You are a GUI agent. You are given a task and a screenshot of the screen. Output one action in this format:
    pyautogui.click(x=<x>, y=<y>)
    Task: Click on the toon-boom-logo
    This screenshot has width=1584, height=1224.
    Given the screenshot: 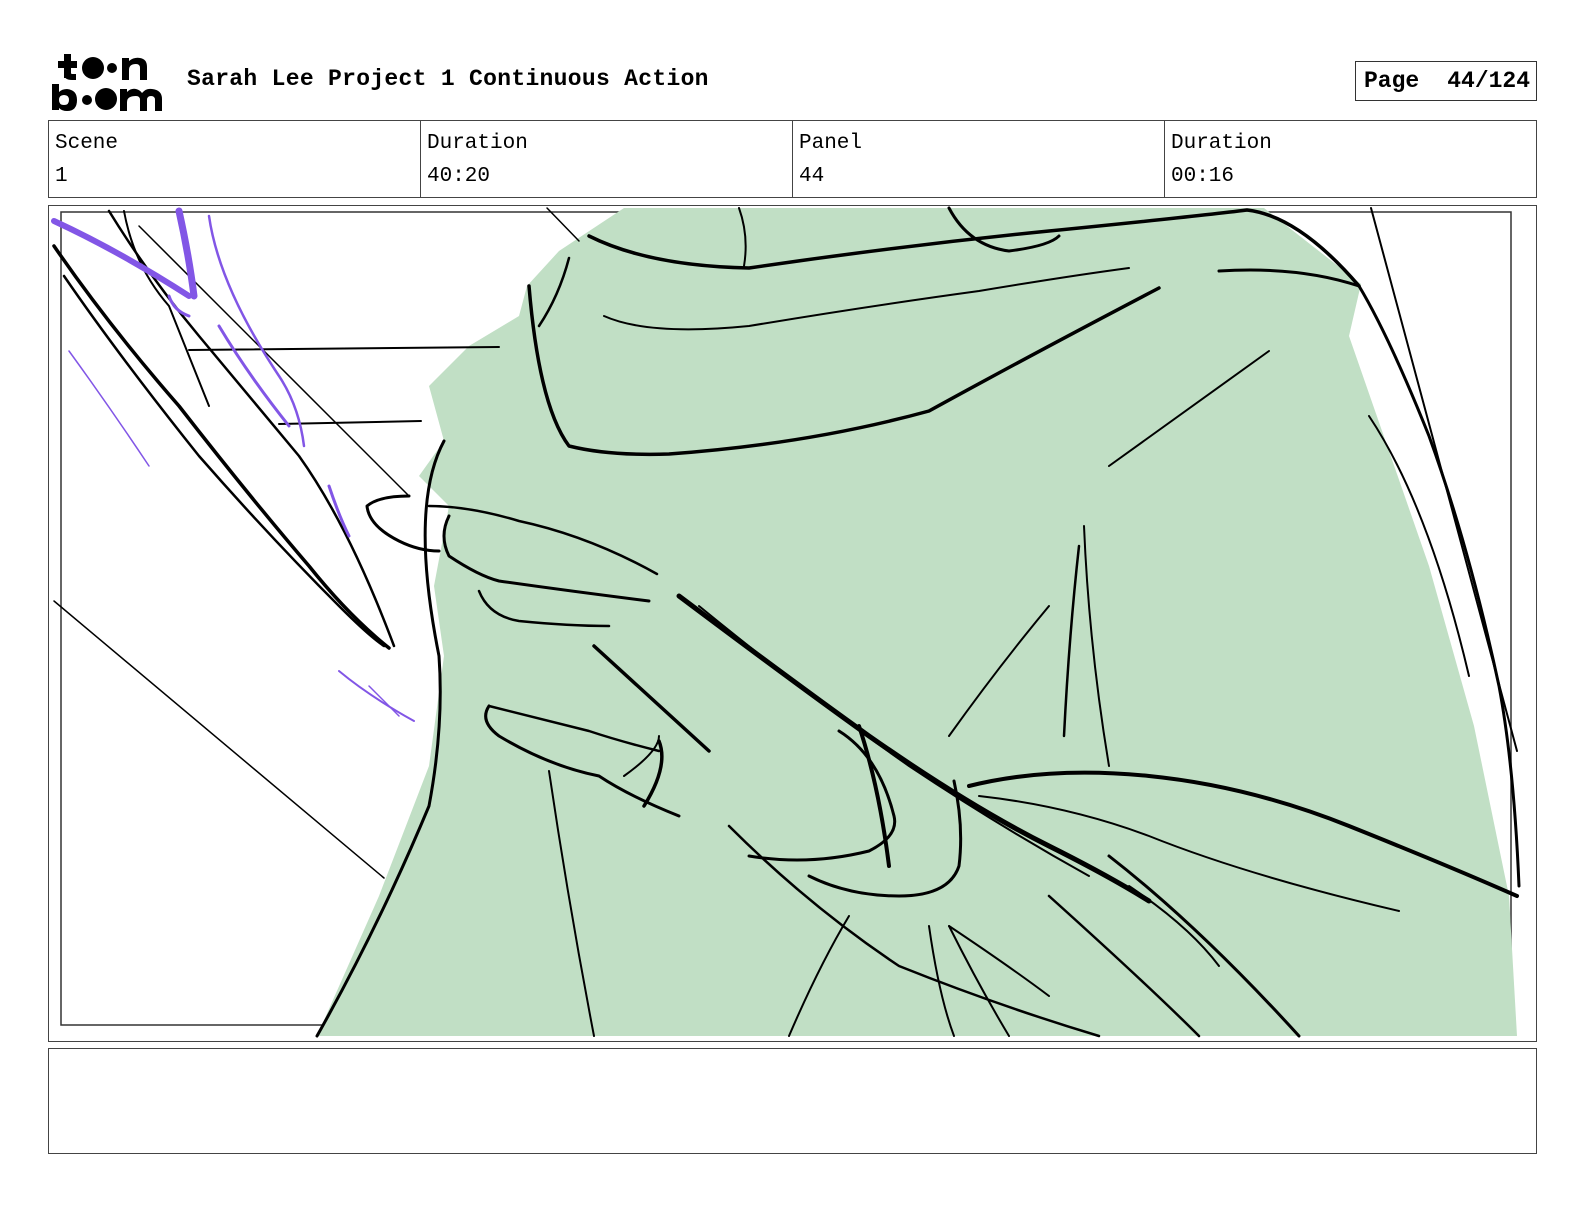 What is the action you would take?
    pyautogui.click(x=107, y=82)
    